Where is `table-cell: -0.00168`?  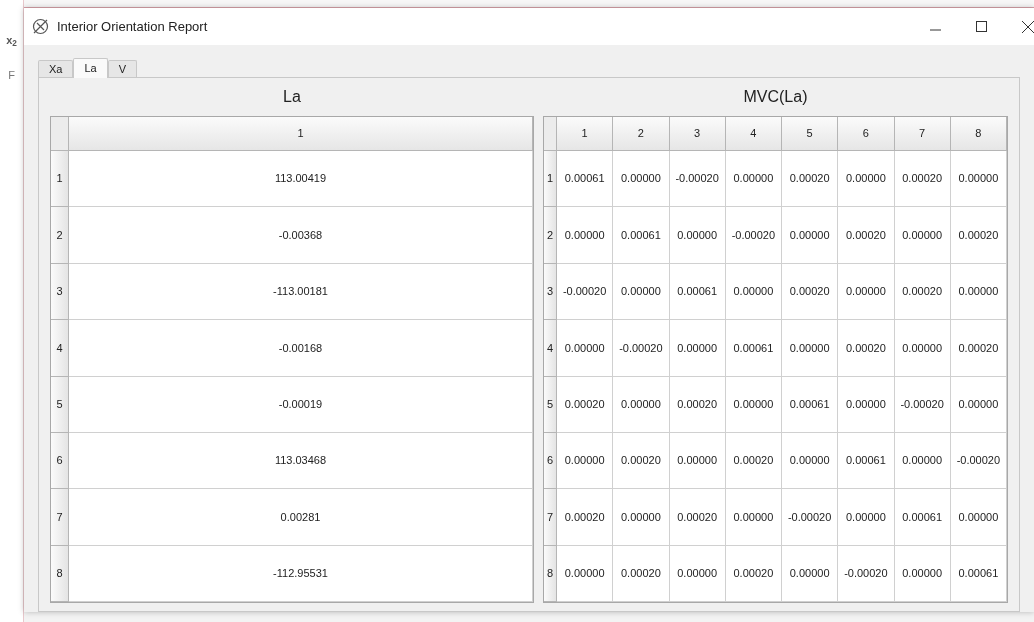
table-cell: -0.00168 is located at coordinates (301, 348).